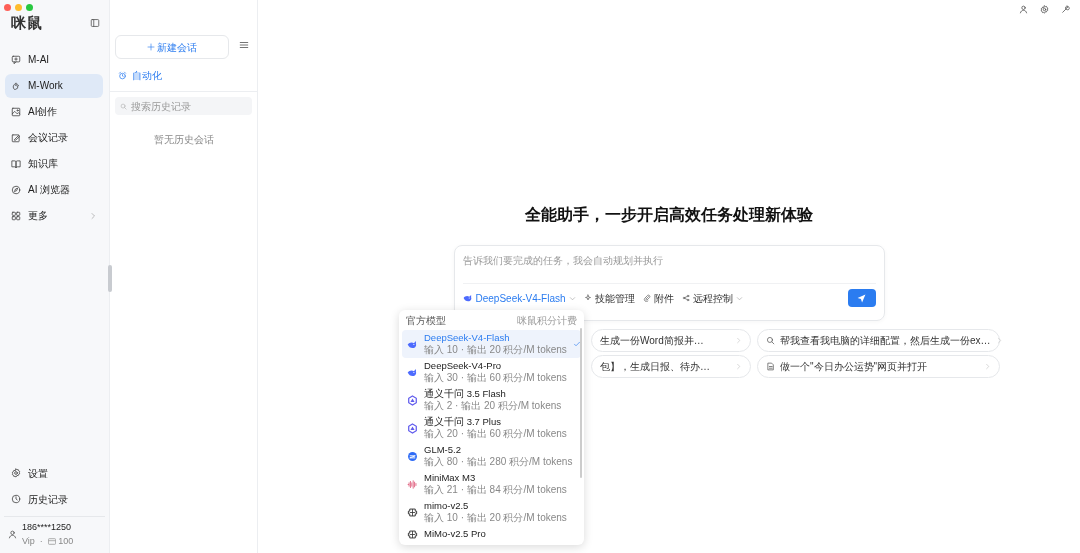 The width and height of the screenshot is (1080, 553). Describe the element at coordinates (183, 140) in the screenshot. I see `empty-history-text: 暂无历史会话` at that location.